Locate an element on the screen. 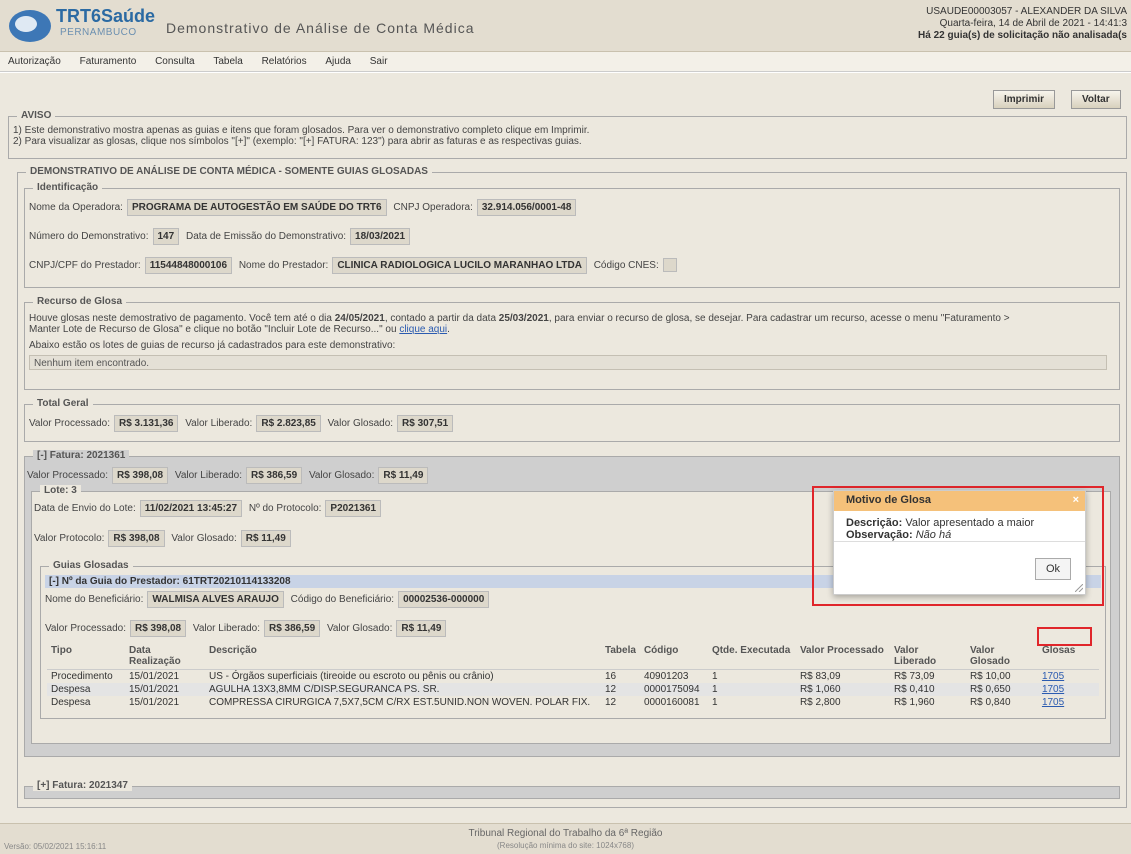 The width and height of the screenshot is (1131, 854). menu-sair: Sair is located at coordinates (379, 61).